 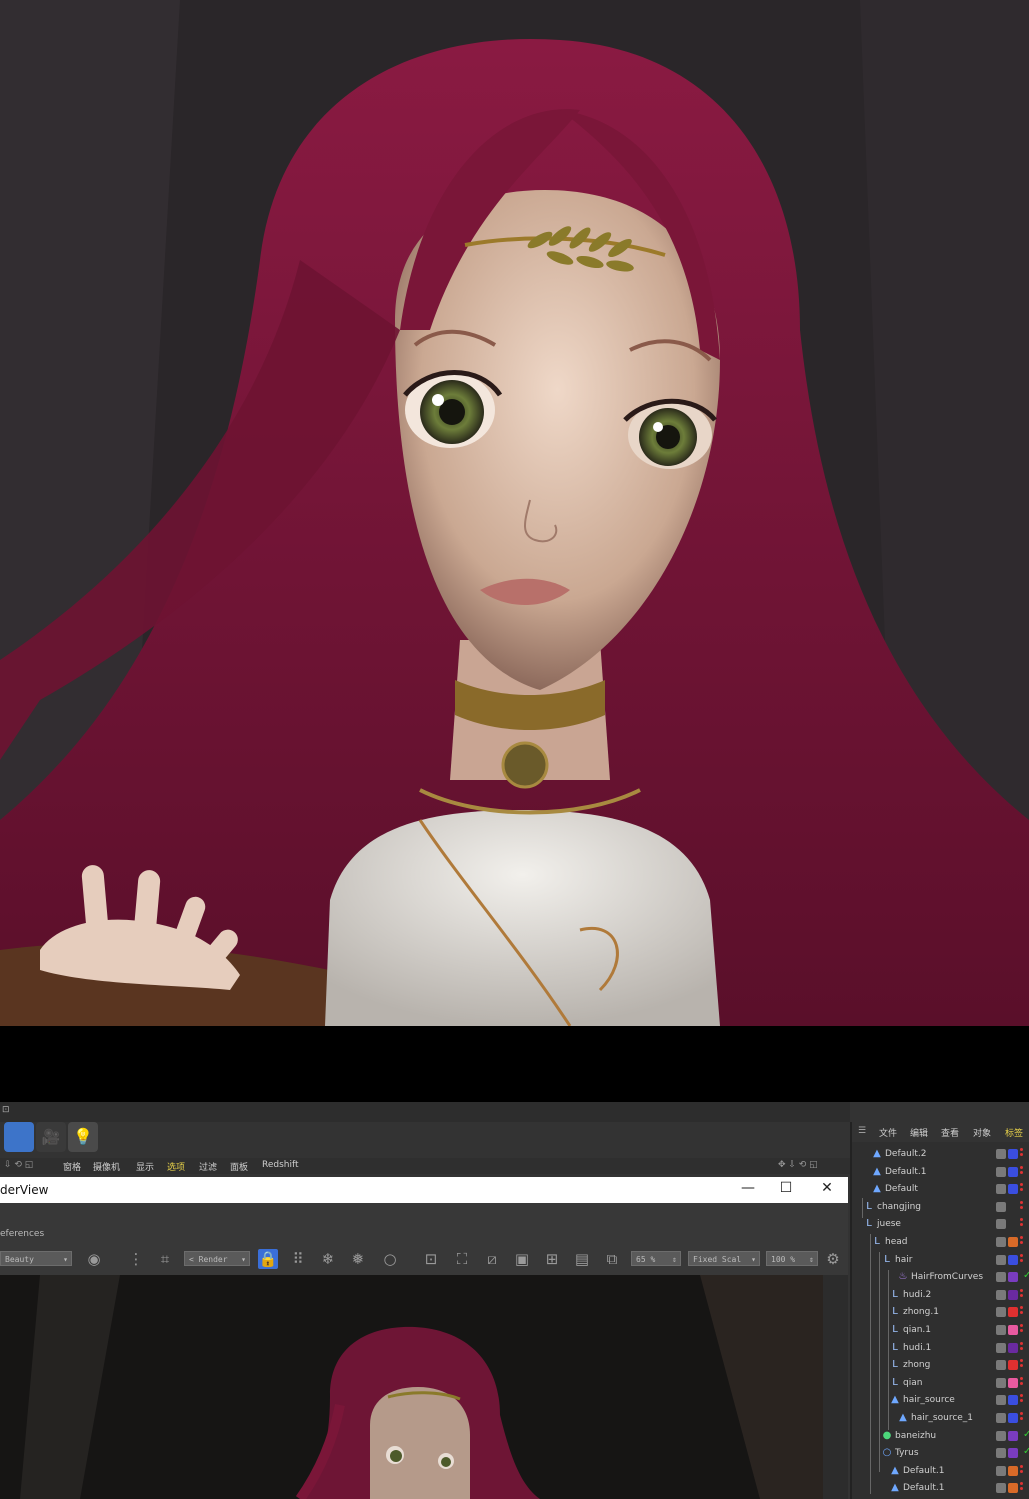 I want to click on om-menu-tags: 标签, so click(x=1014, y=1132).